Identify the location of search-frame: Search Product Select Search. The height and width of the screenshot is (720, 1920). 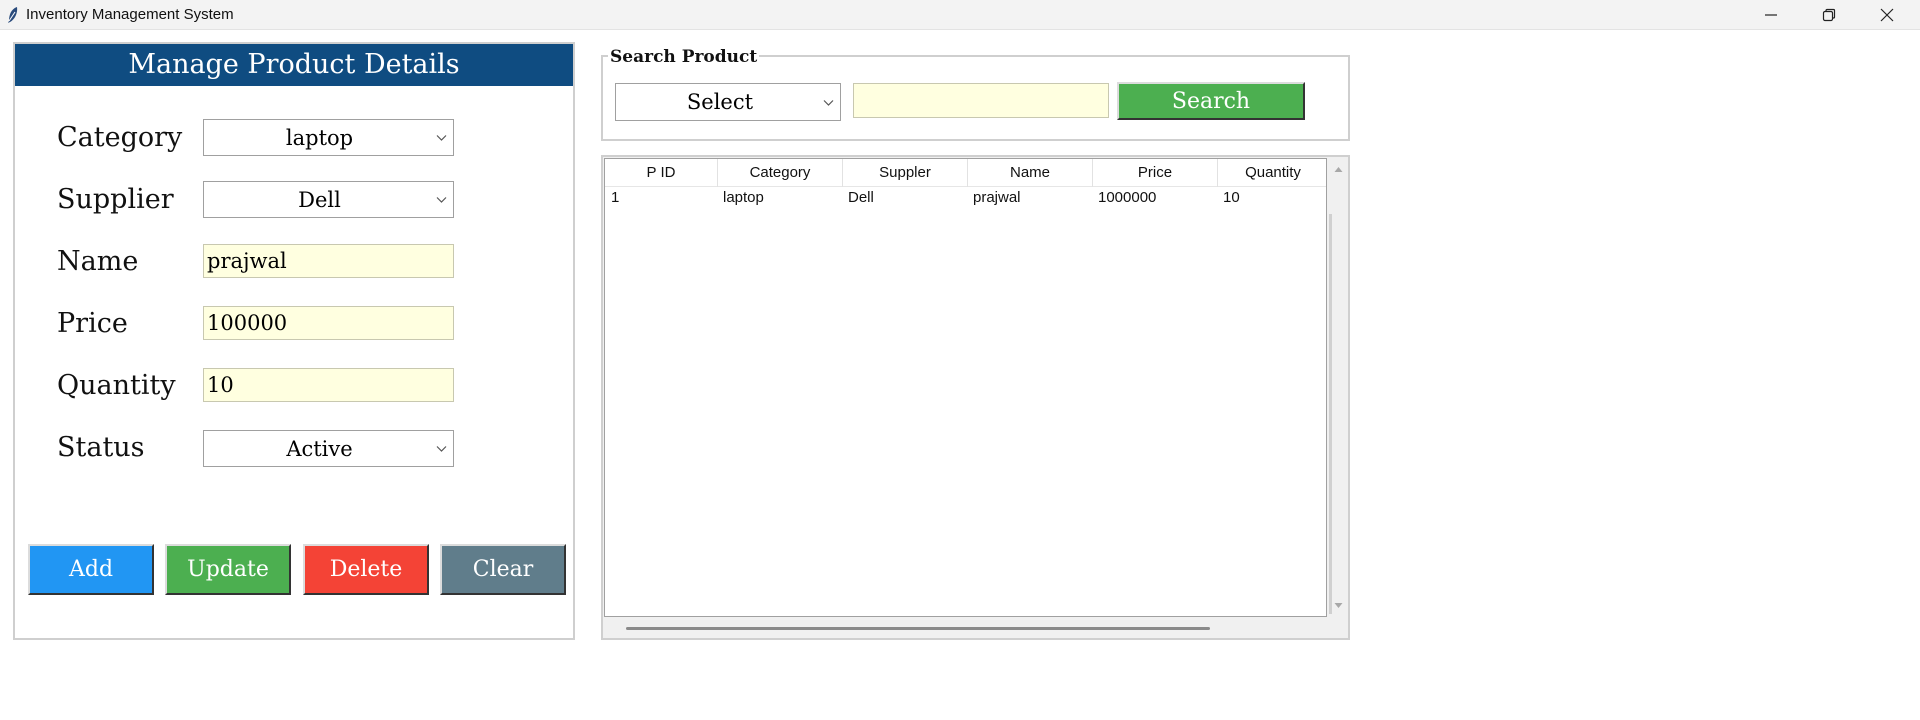
(975, 94).